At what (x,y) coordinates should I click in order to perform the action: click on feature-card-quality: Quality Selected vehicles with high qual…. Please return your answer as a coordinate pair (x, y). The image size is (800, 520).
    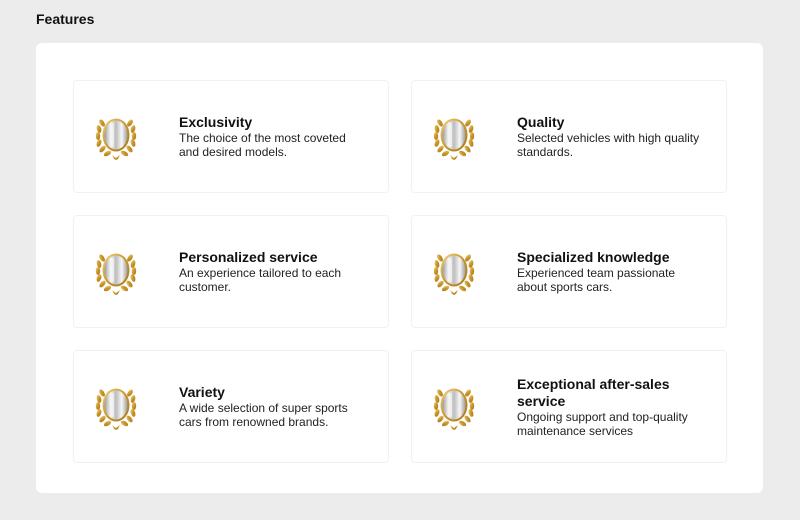
    Looking at the image, I should click on (569, 136).